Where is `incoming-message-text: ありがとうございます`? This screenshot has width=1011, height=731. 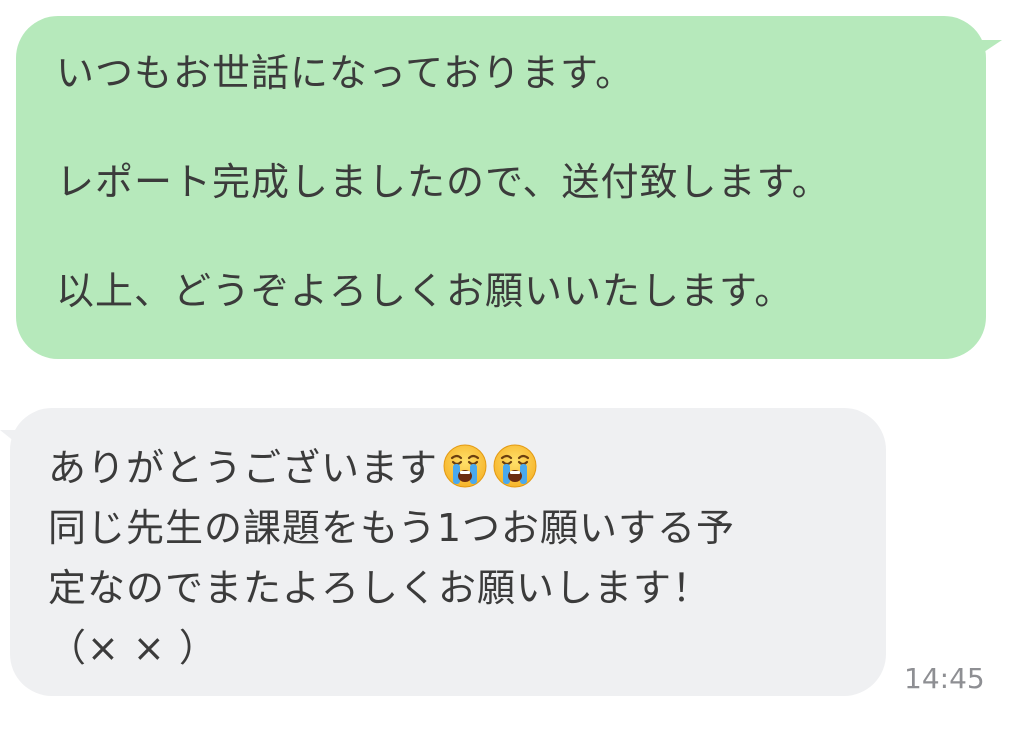
incoming-message-text: ありがとうございます is located at coordinates (243, 468).